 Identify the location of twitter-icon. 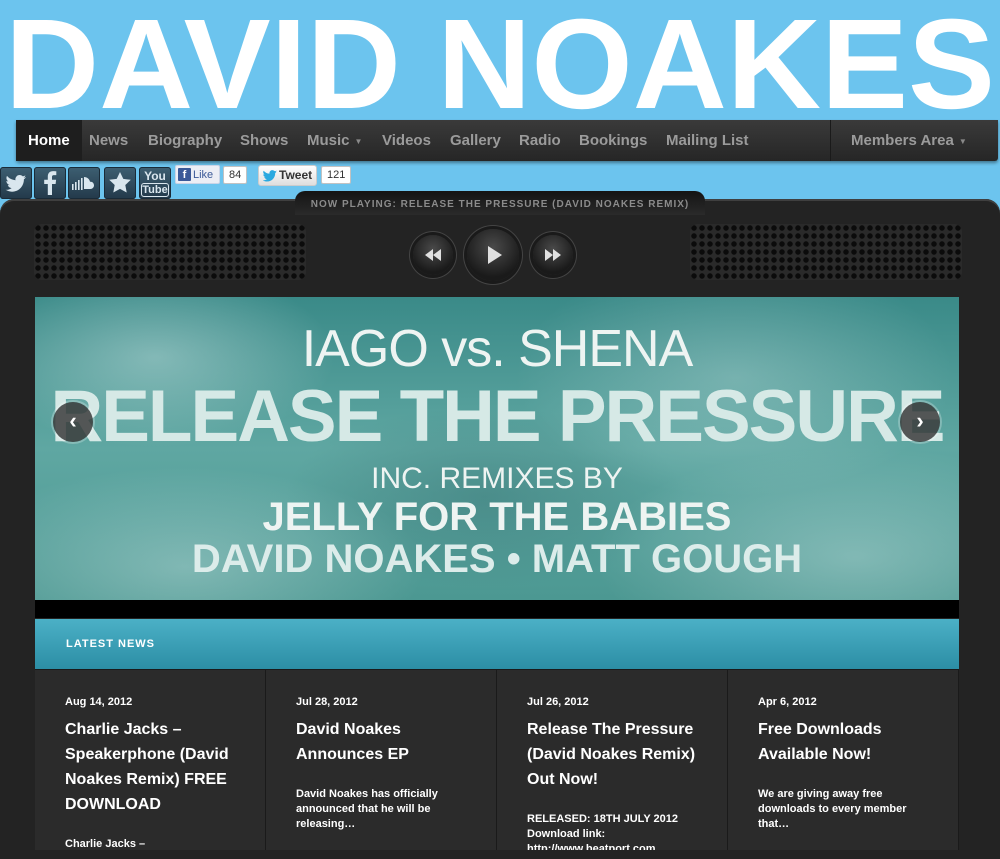
(16, 183).